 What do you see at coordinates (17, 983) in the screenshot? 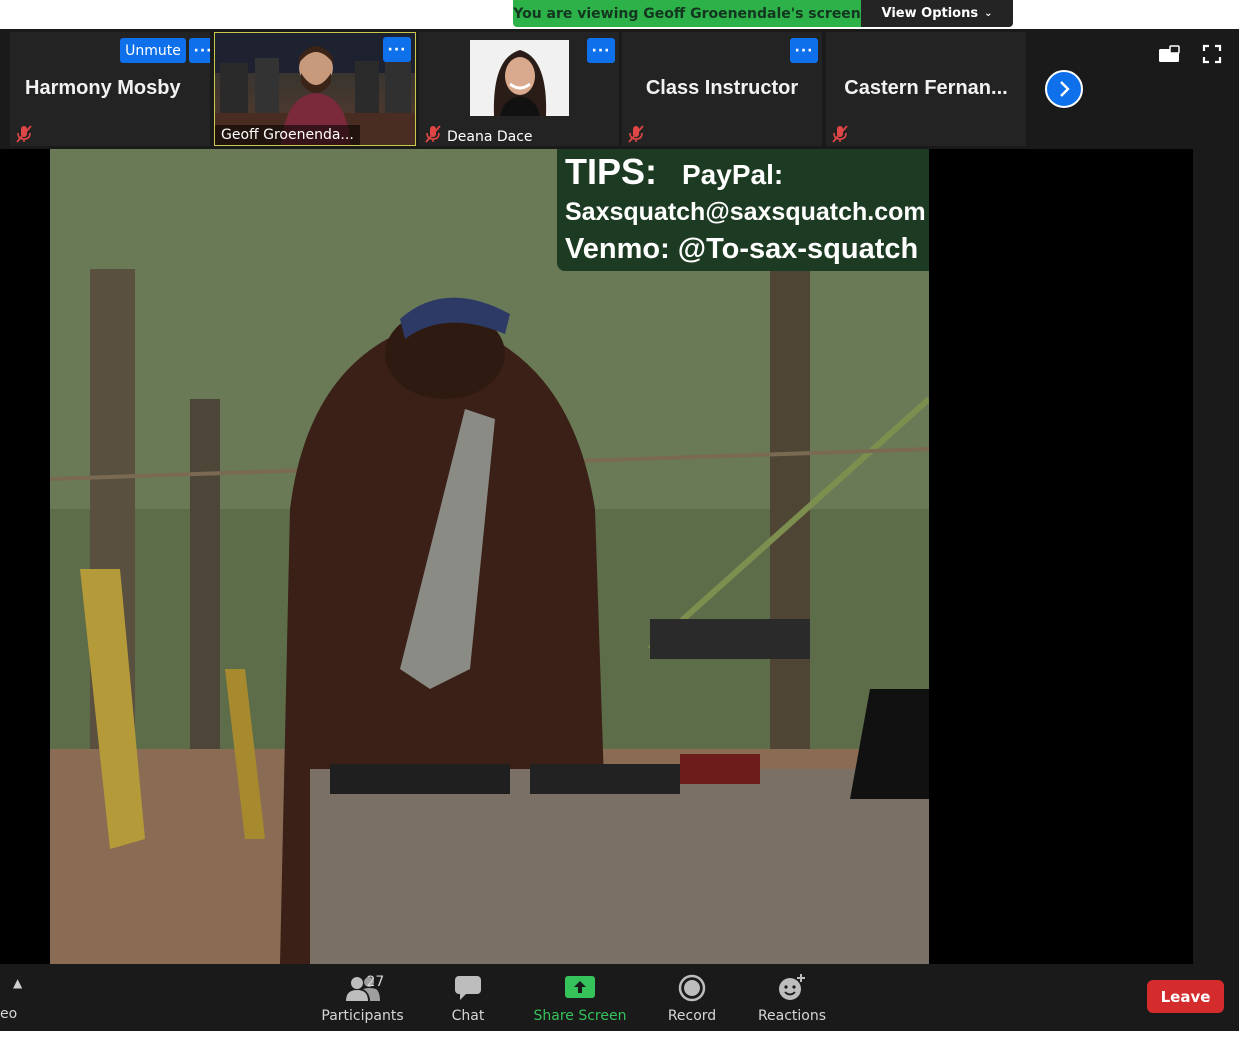
I see `caret-up-icon: ▲` at bounding box center [17, 983].